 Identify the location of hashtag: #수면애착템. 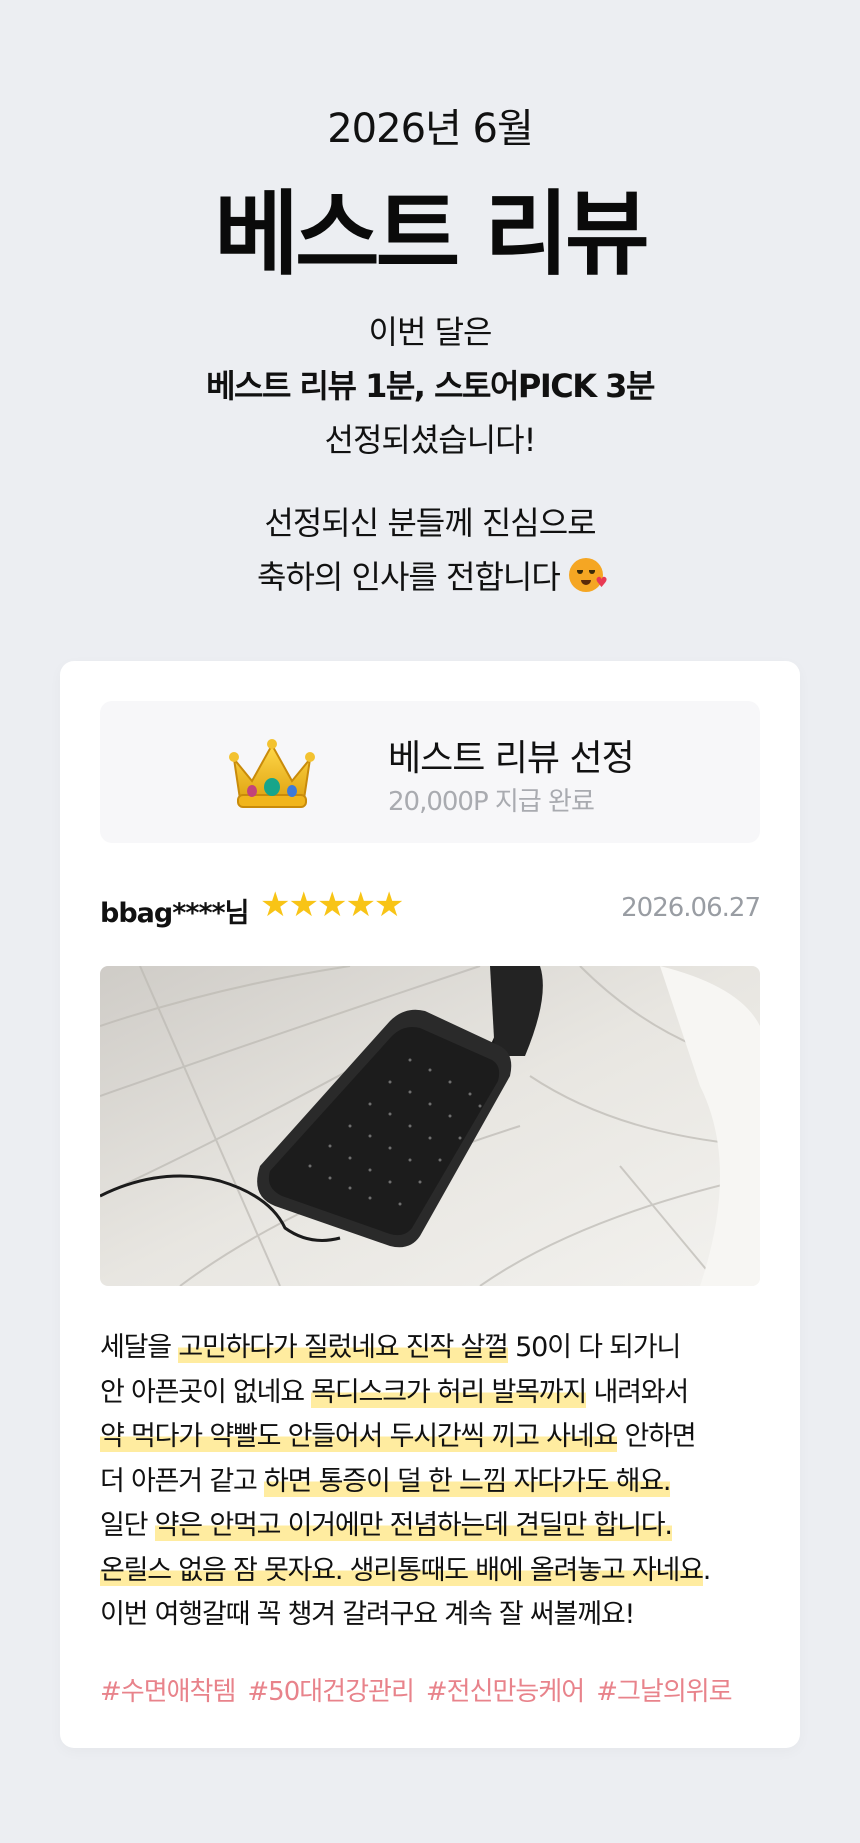
(168, 1692).